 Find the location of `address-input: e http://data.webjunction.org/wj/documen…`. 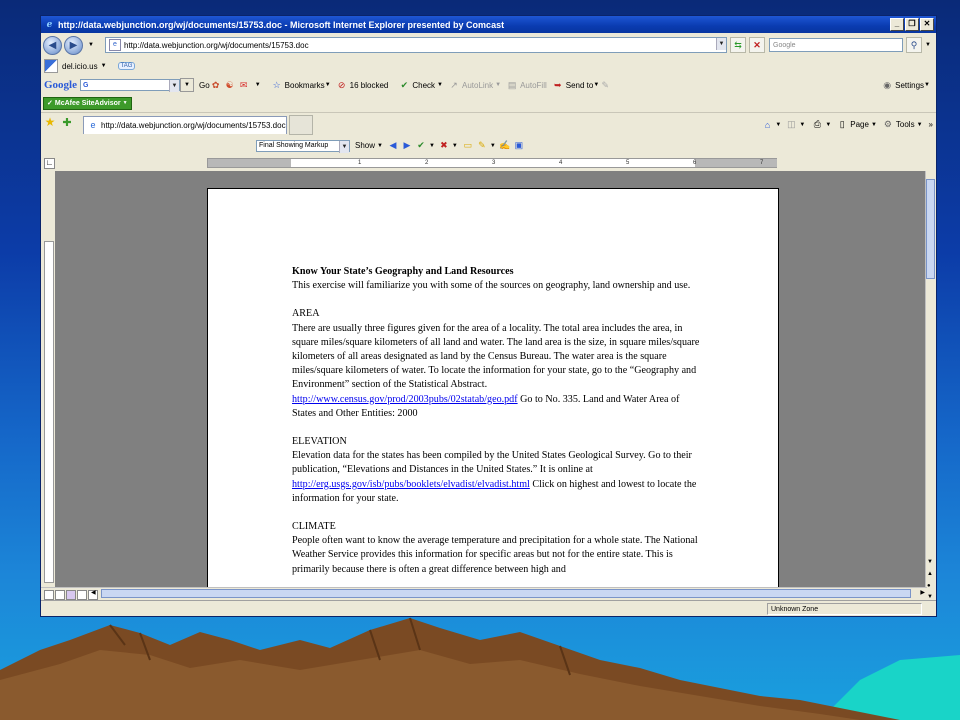

address-input: e http://data.webjunction.org/wj/documen… is located at coordinates (416, 45).